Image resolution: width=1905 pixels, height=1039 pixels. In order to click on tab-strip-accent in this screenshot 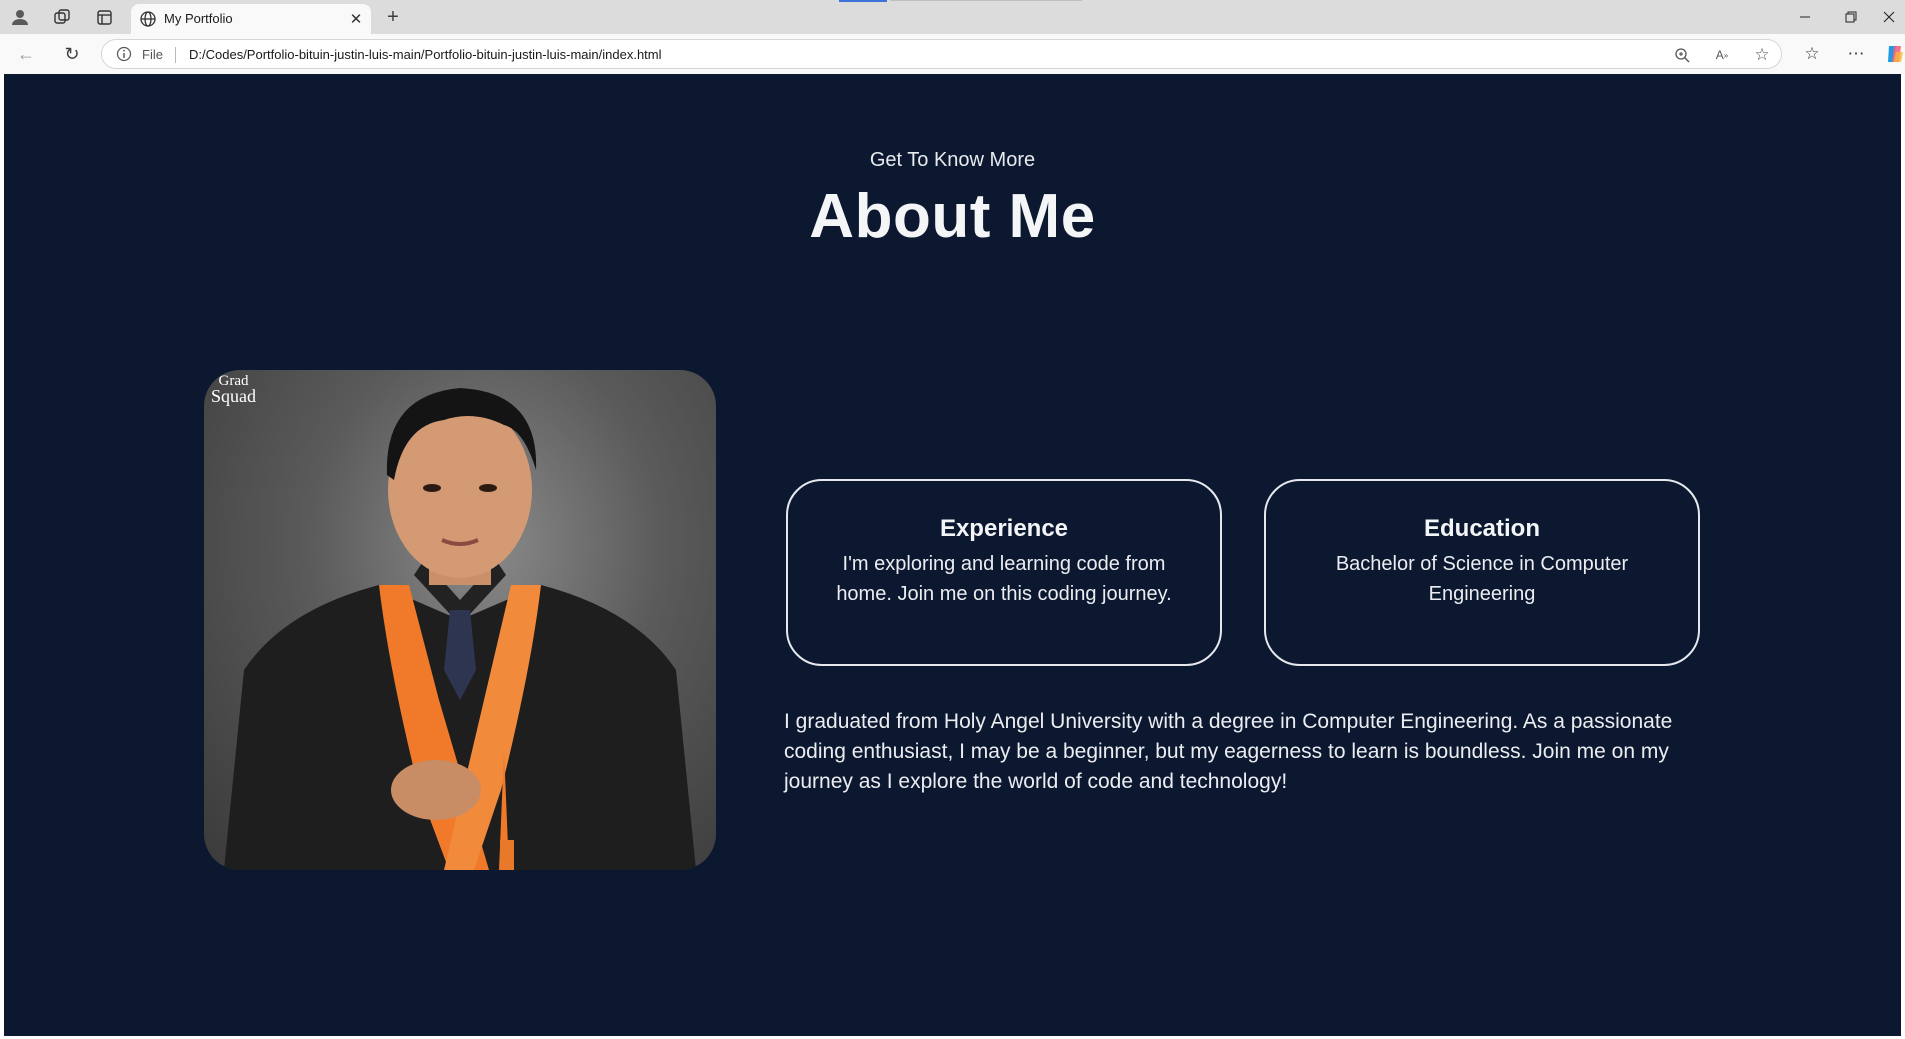, I will do `click(863, 1)`.